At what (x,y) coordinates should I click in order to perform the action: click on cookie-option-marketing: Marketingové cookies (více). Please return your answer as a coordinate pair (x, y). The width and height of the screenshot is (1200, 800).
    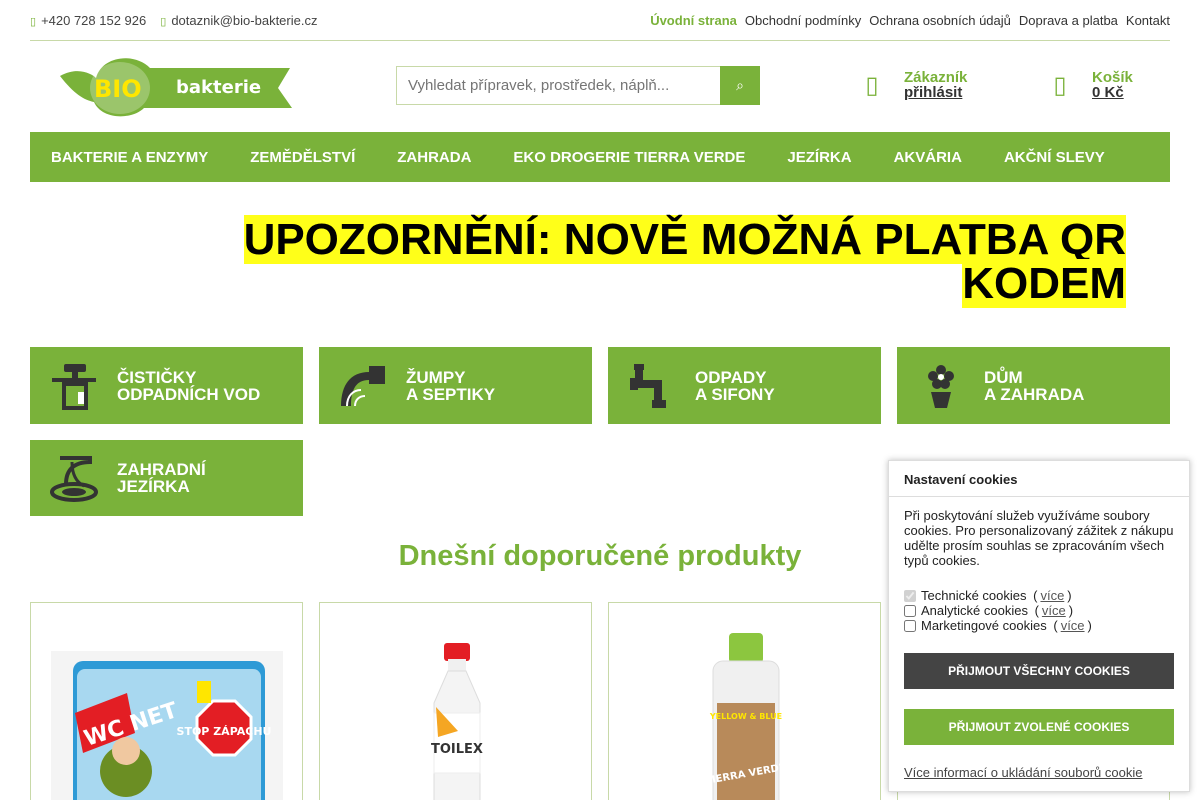
    Looking at the image, I should click on (1039, 625).